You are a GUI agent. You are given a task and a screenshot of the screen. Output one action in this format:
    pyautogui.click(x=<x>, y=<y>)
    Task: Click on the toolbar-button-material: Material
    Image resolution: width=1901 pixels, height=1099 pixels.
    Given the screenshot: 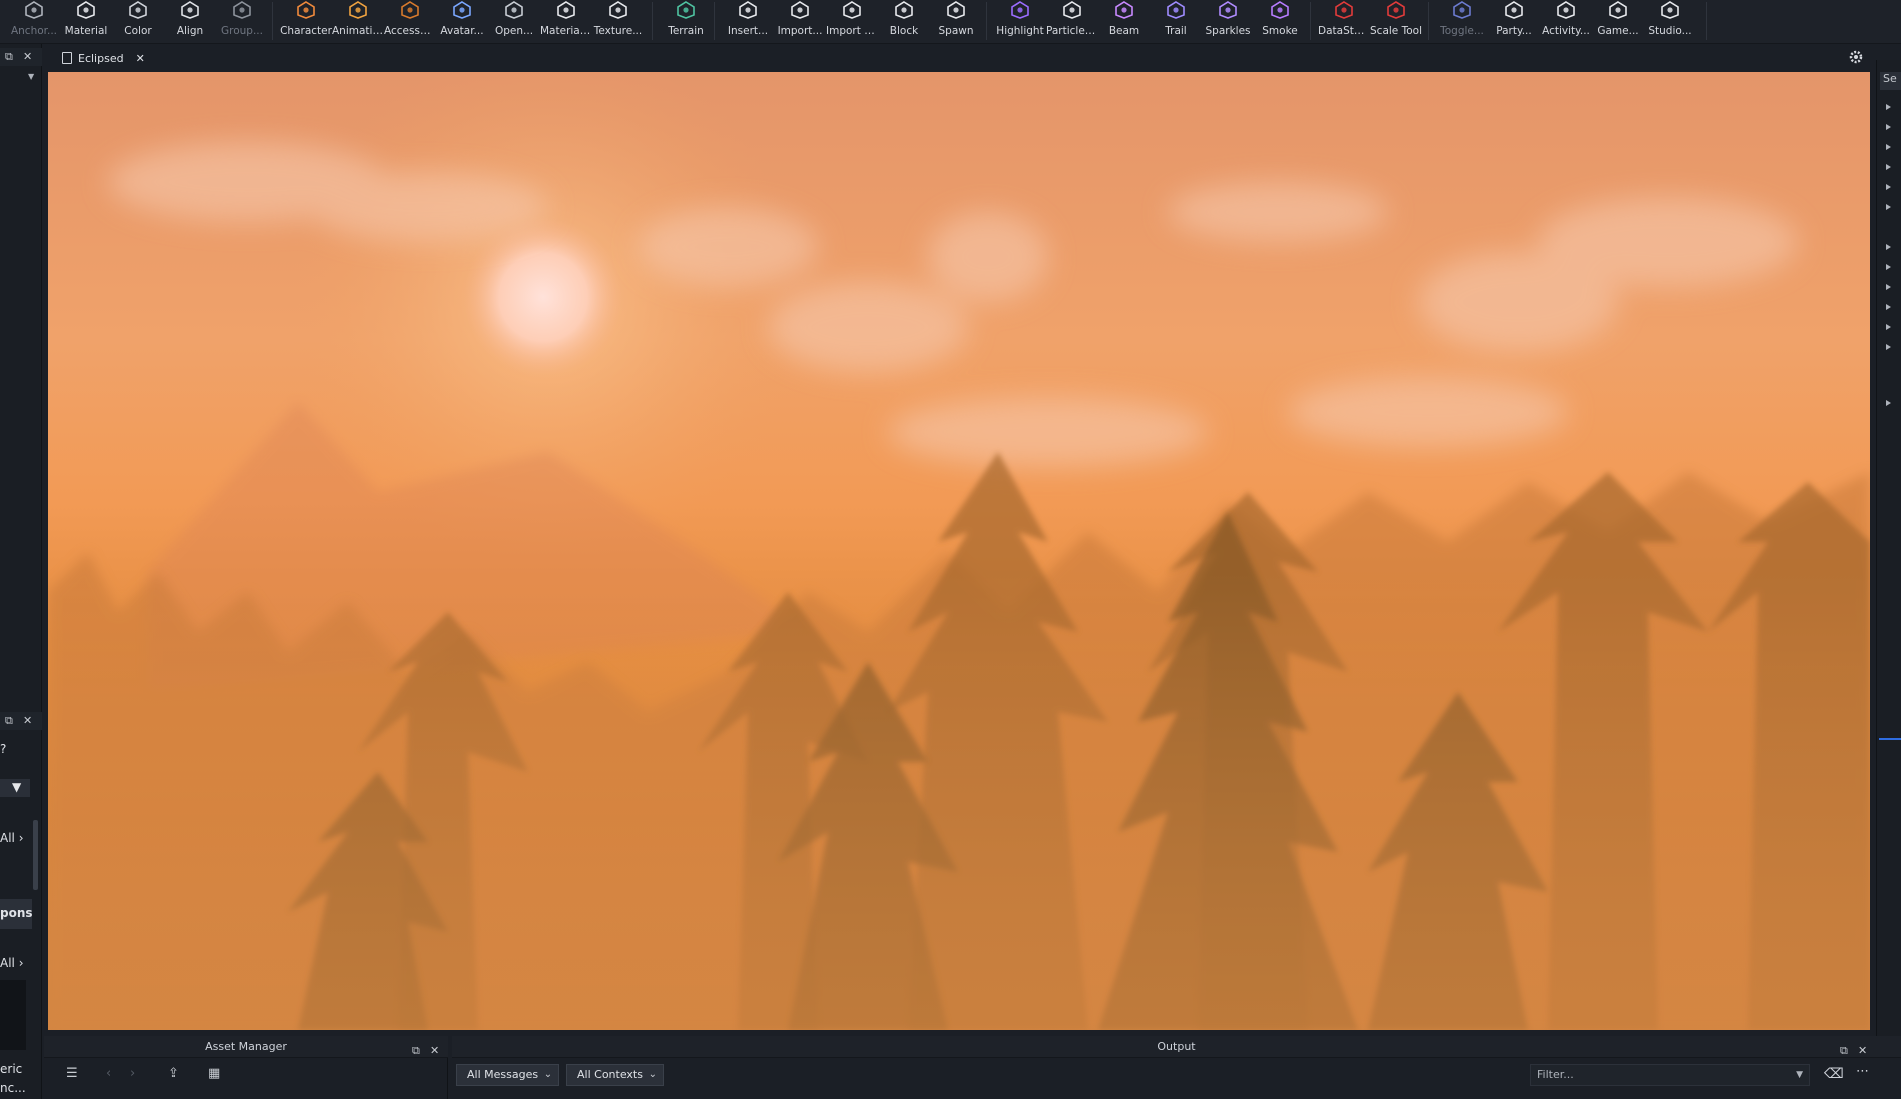 What is the action you would take?
    pyautogui.click(x=86, y=22)
    